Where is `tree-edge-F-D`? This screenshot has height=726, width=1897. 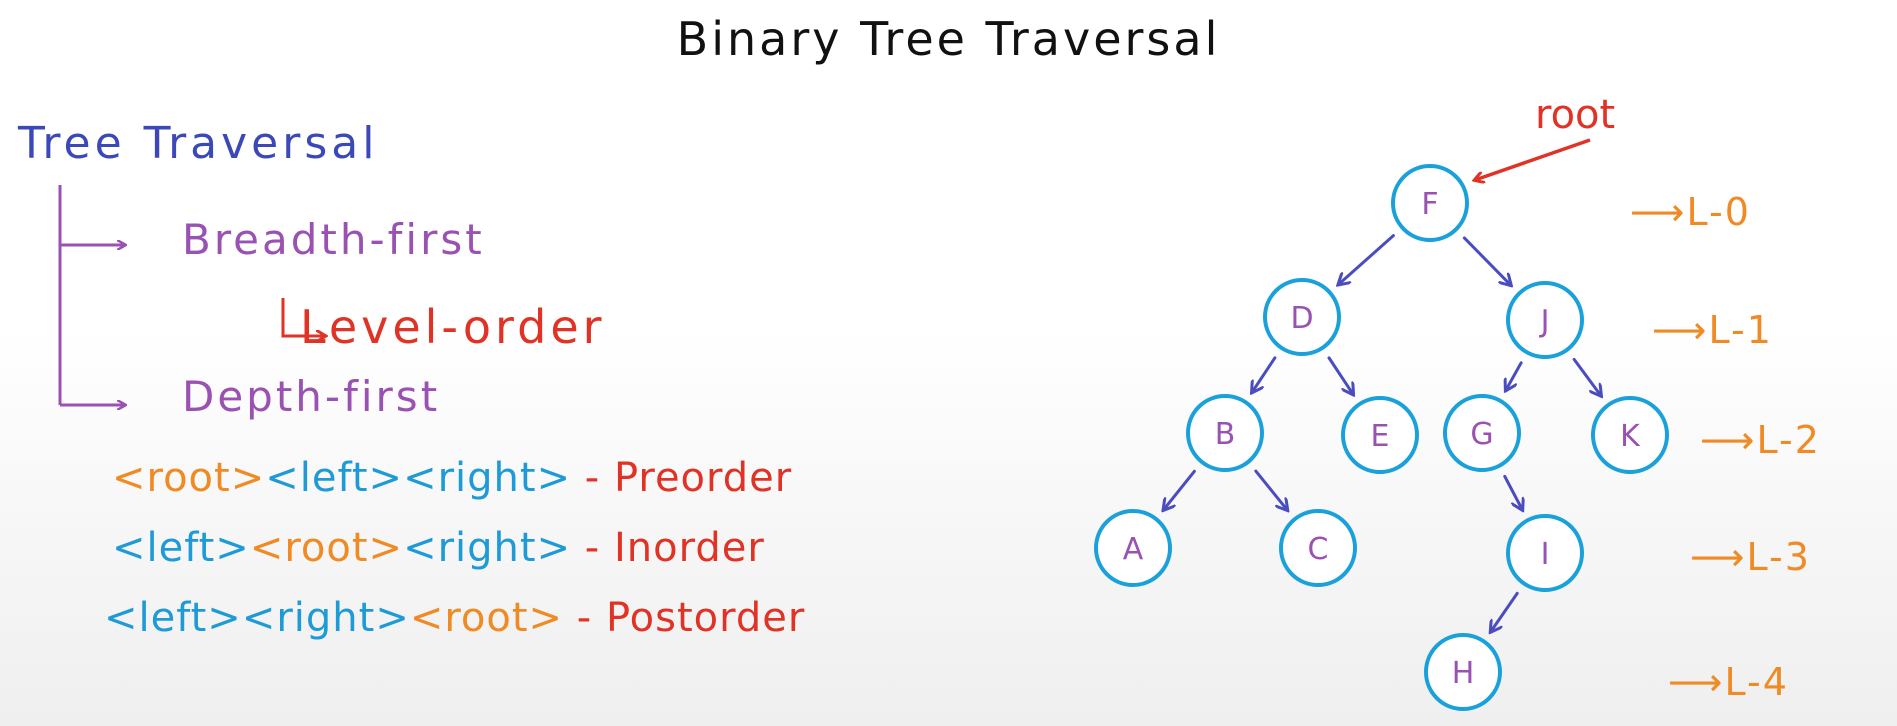
tree-edge-F-D is located at coordinates (1367, 259).